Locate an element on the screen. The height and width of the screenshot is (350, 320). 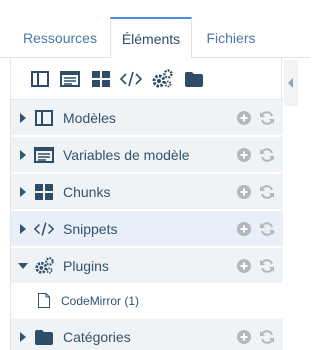
new-snippet-icon is located at coordinates (131, 79).